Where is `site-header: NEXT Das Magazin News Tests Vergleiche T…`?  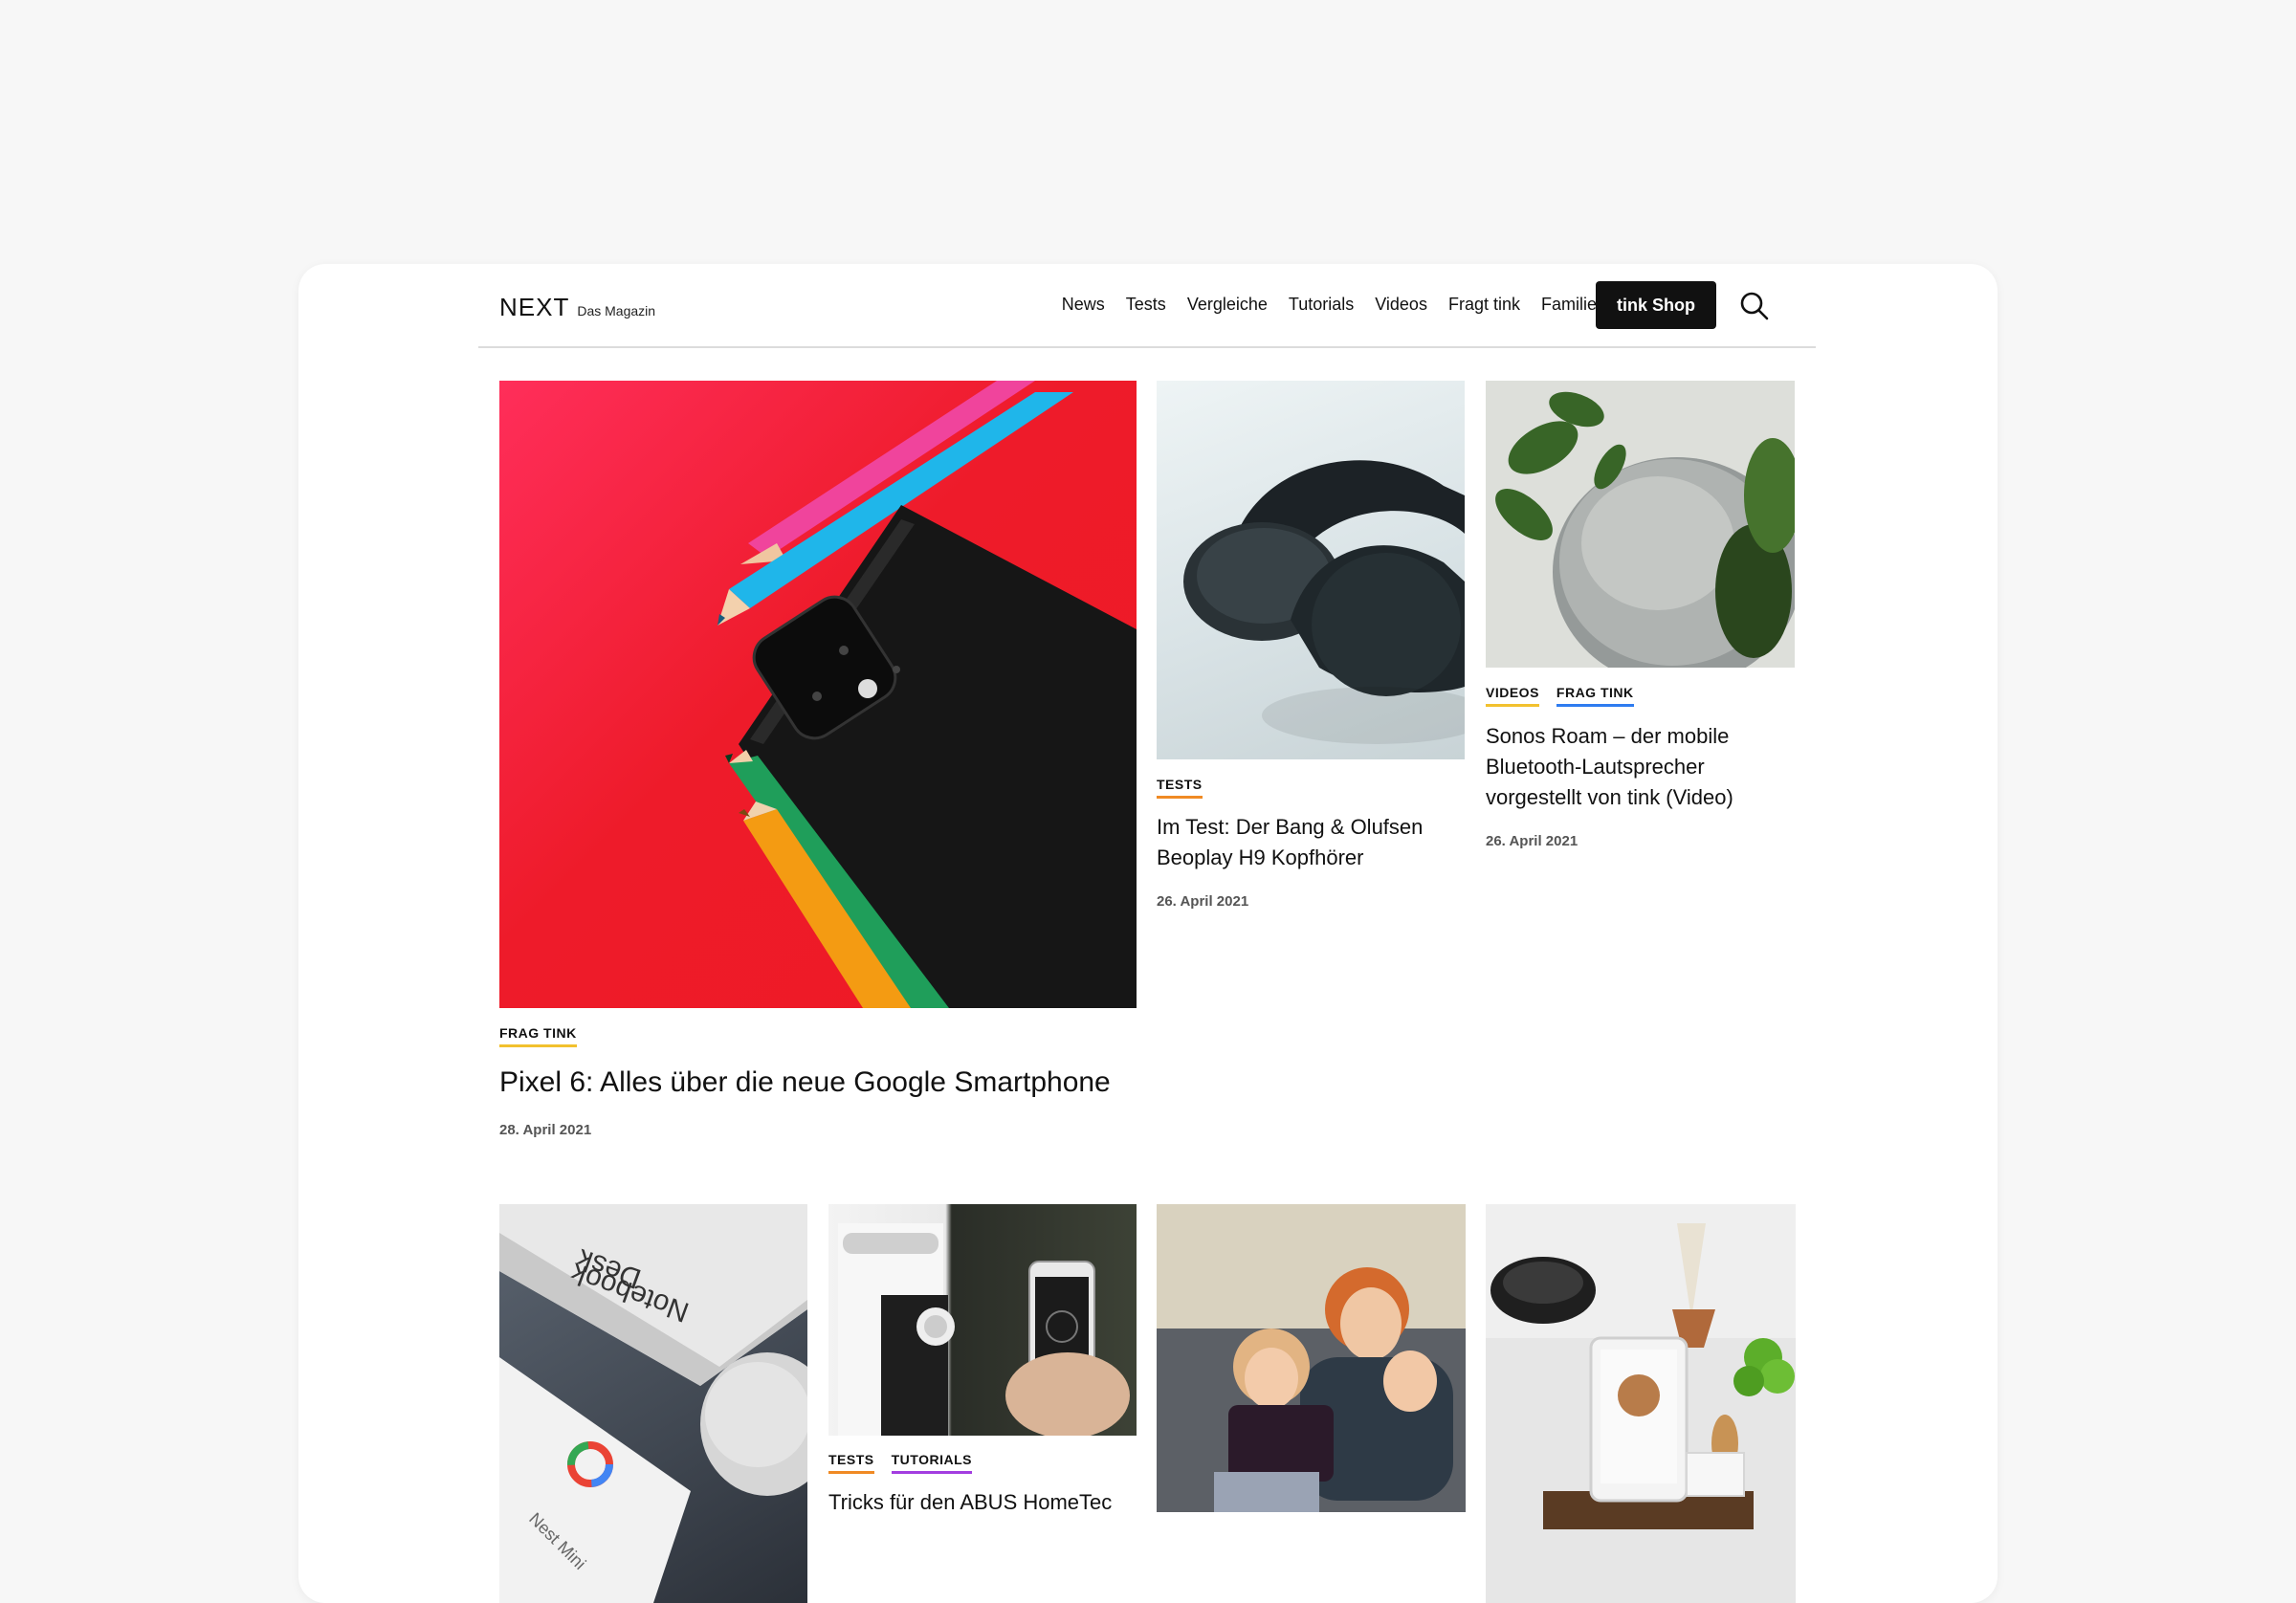 site-header: NEXT Das Magazin News Tests Vergleiche T… is located at coordinates (1147, 306).